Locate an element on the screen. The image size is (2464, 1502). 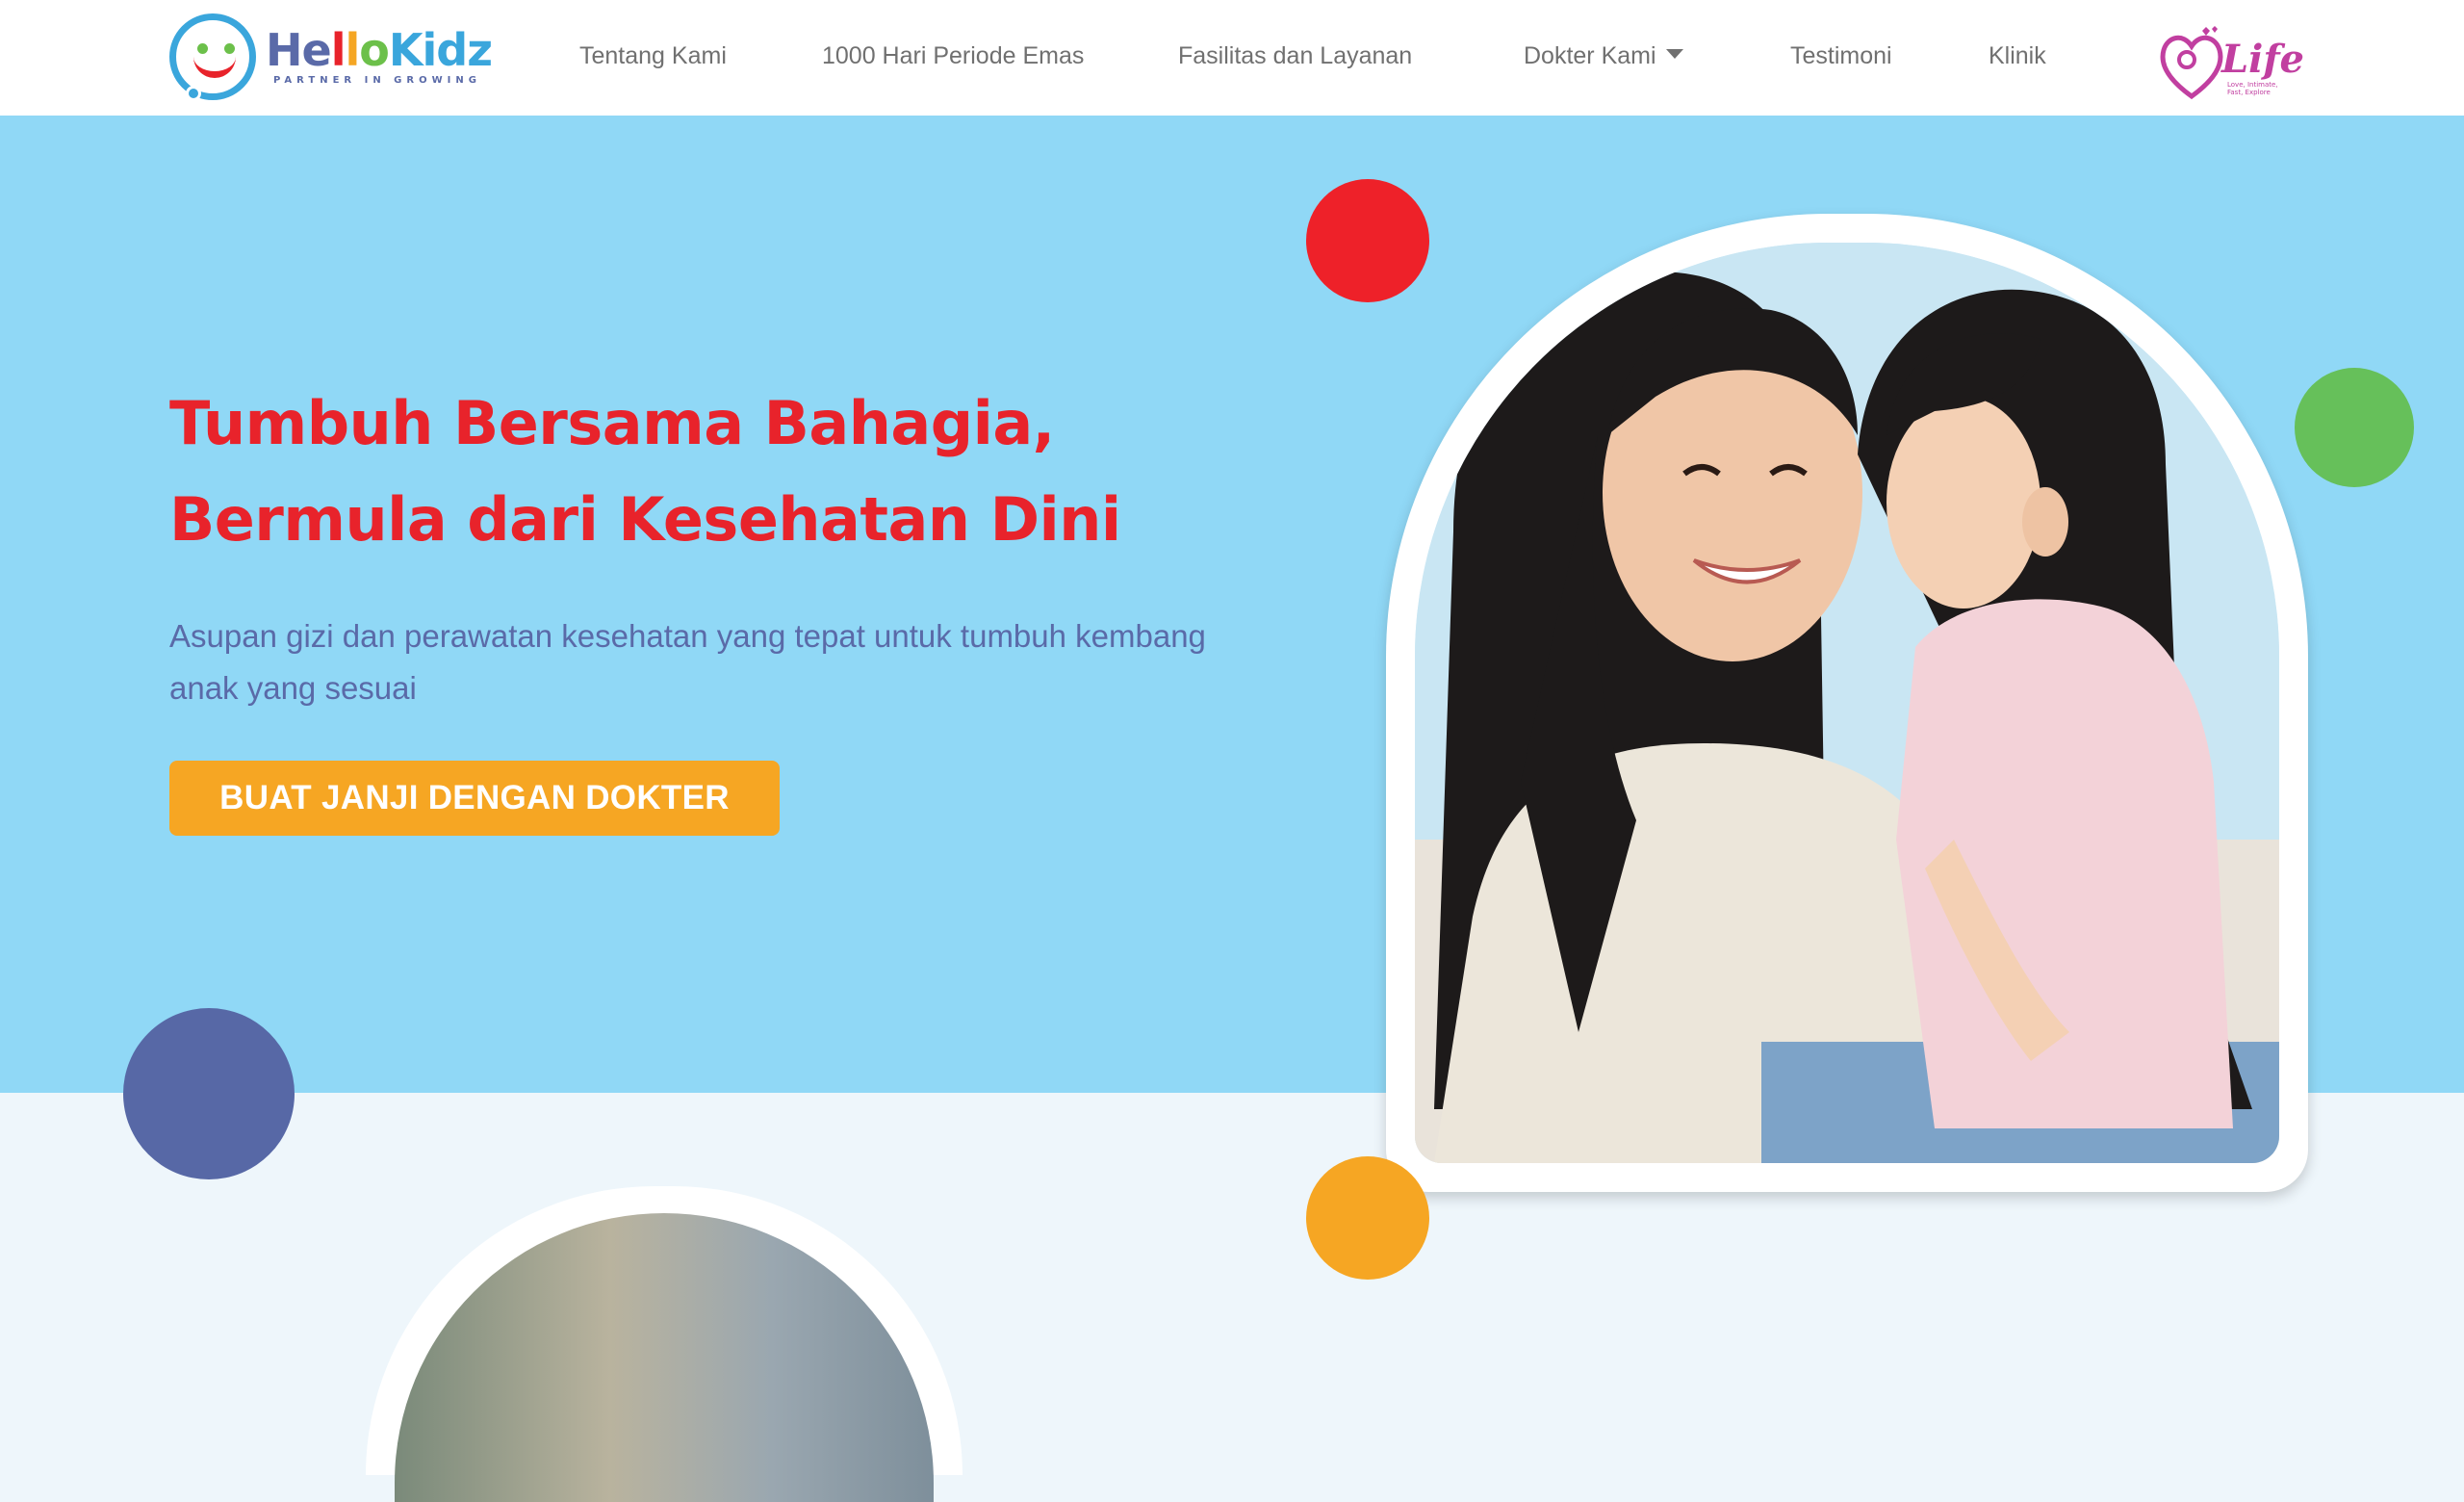
life-wordmark: Life is located at coordinates (2262, 59).